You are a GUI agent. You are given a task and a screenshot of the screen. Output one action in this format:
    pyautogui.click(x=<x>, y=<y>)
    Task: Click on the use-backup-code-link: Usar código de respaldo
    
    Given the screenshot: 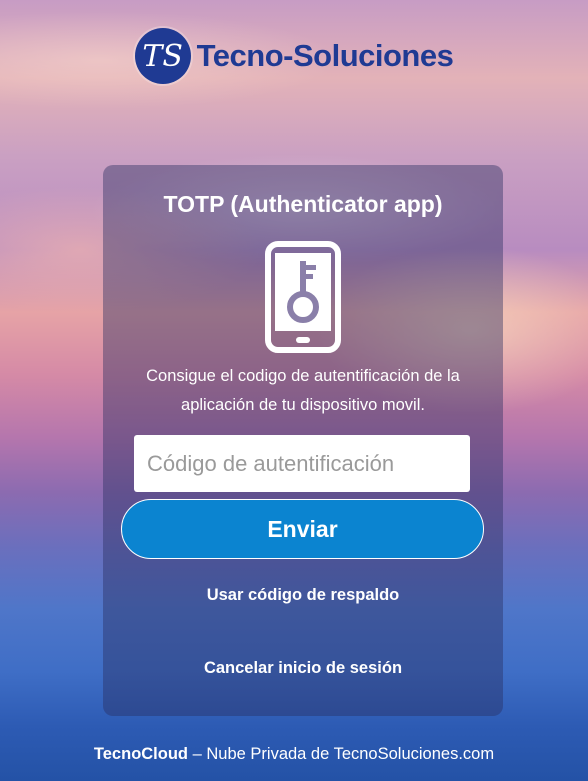 What is the action you would take?
    pyautogui.click(x=303, y=595)
    